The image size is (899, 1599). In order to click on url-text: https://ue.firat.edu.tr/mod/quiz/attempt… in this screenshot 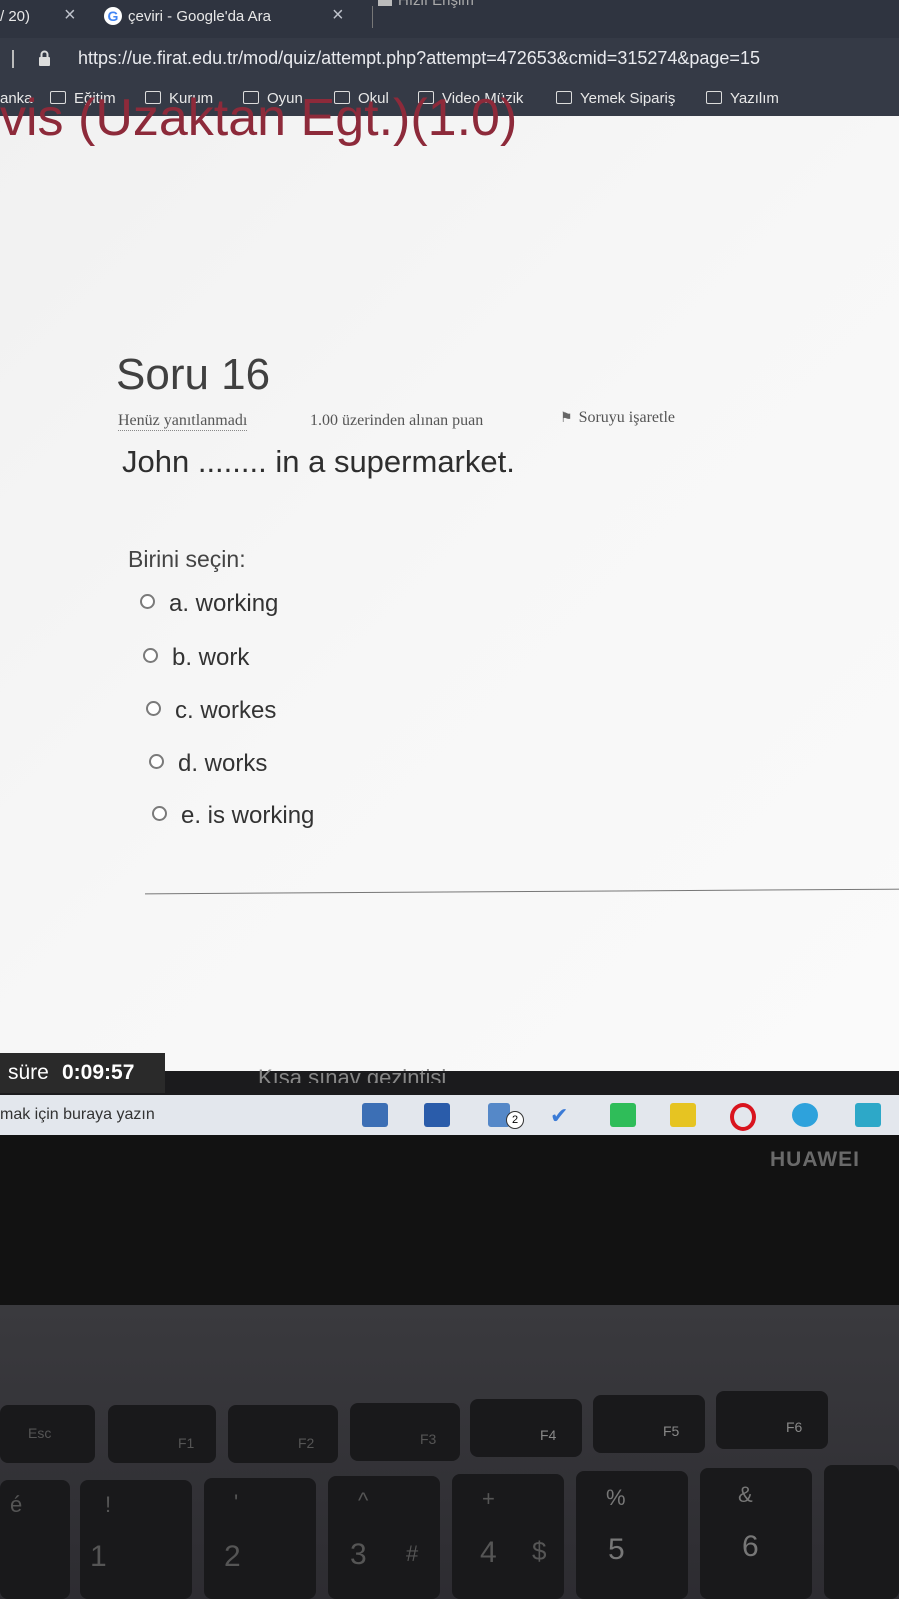, I will do `click(419, 58)`.